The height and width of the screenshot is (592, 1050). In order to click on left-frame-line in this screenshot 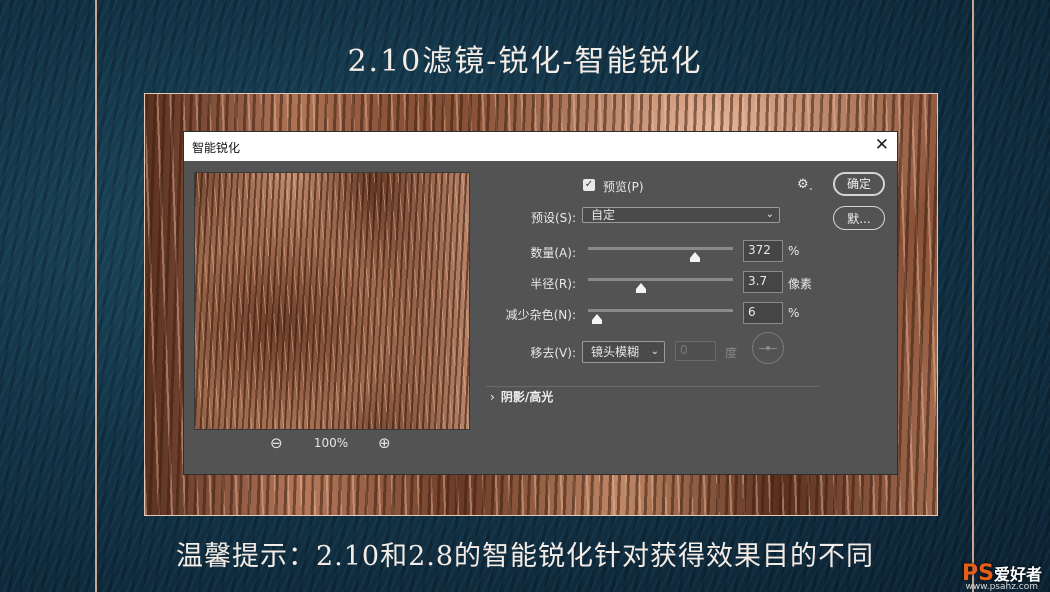, I will do `click(96, 296)`.